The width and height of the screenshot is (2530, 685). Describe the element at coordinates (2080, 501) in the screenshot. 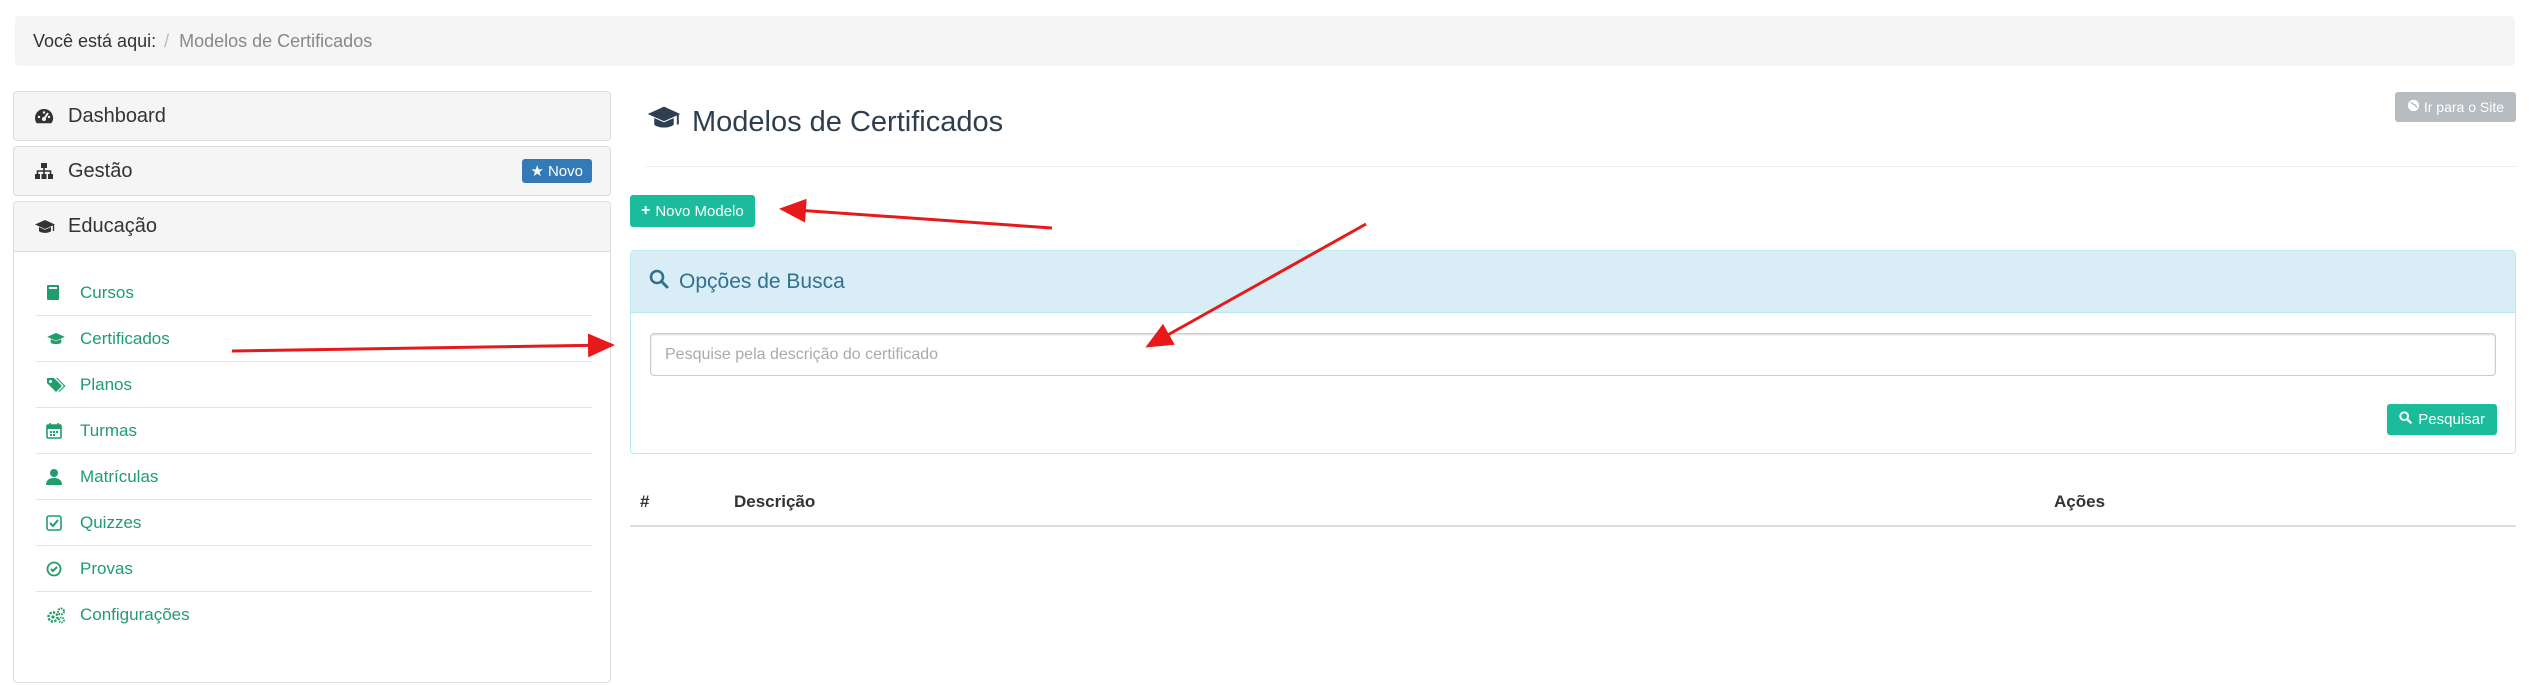

I see `column-header-actions: Ações` at that location.